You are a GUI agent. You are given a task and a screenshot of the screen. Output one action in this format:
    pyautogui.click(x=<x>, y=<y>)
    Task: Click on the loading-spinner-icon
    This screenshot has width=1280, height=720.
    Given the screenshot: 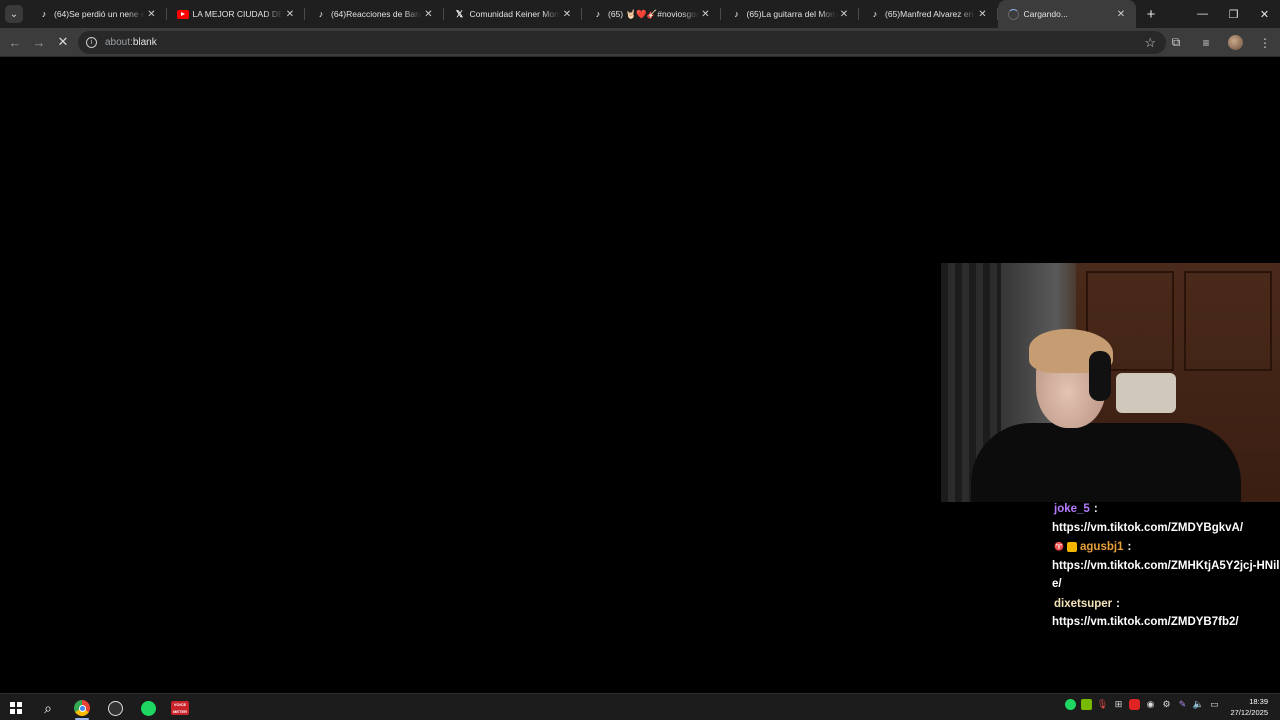 What is the action you would take?
    pyautogui.click(x=1014, y=14)
    